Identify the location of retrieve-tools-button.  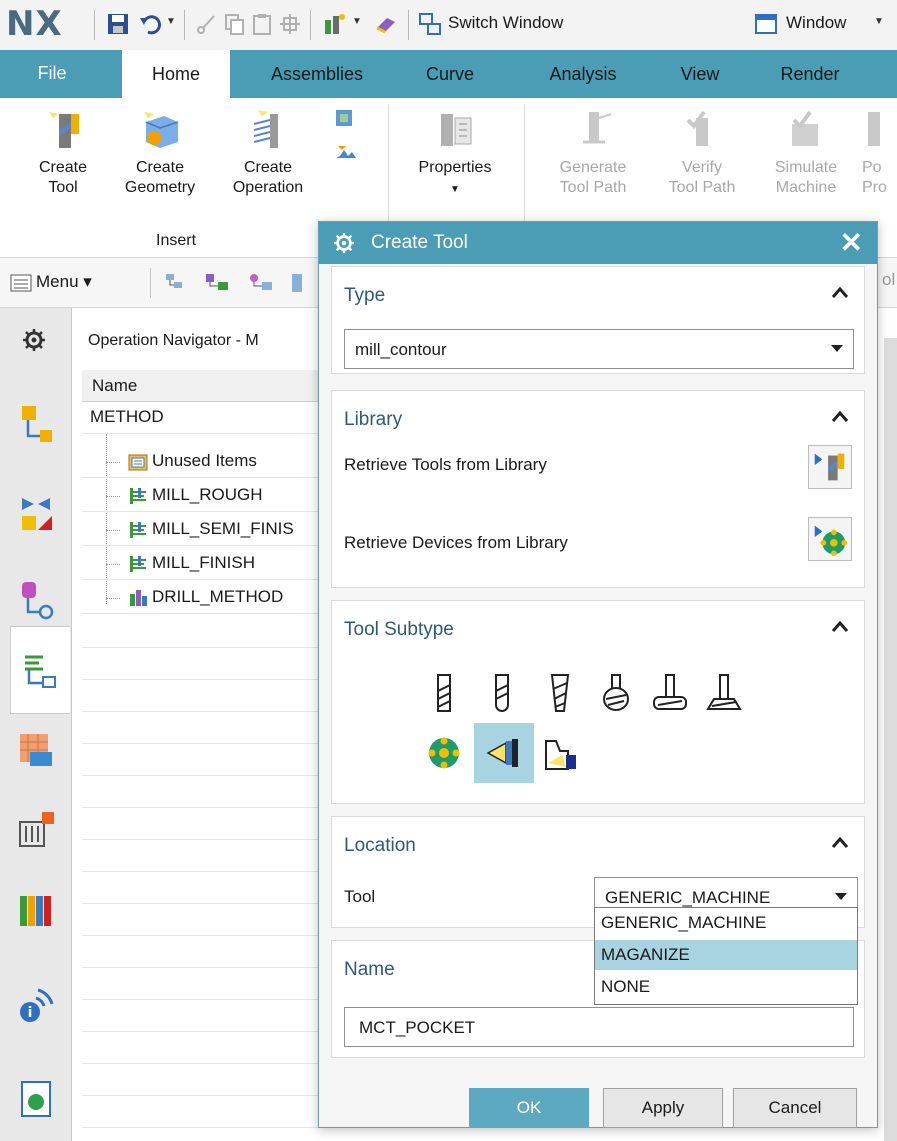
(830, 467).